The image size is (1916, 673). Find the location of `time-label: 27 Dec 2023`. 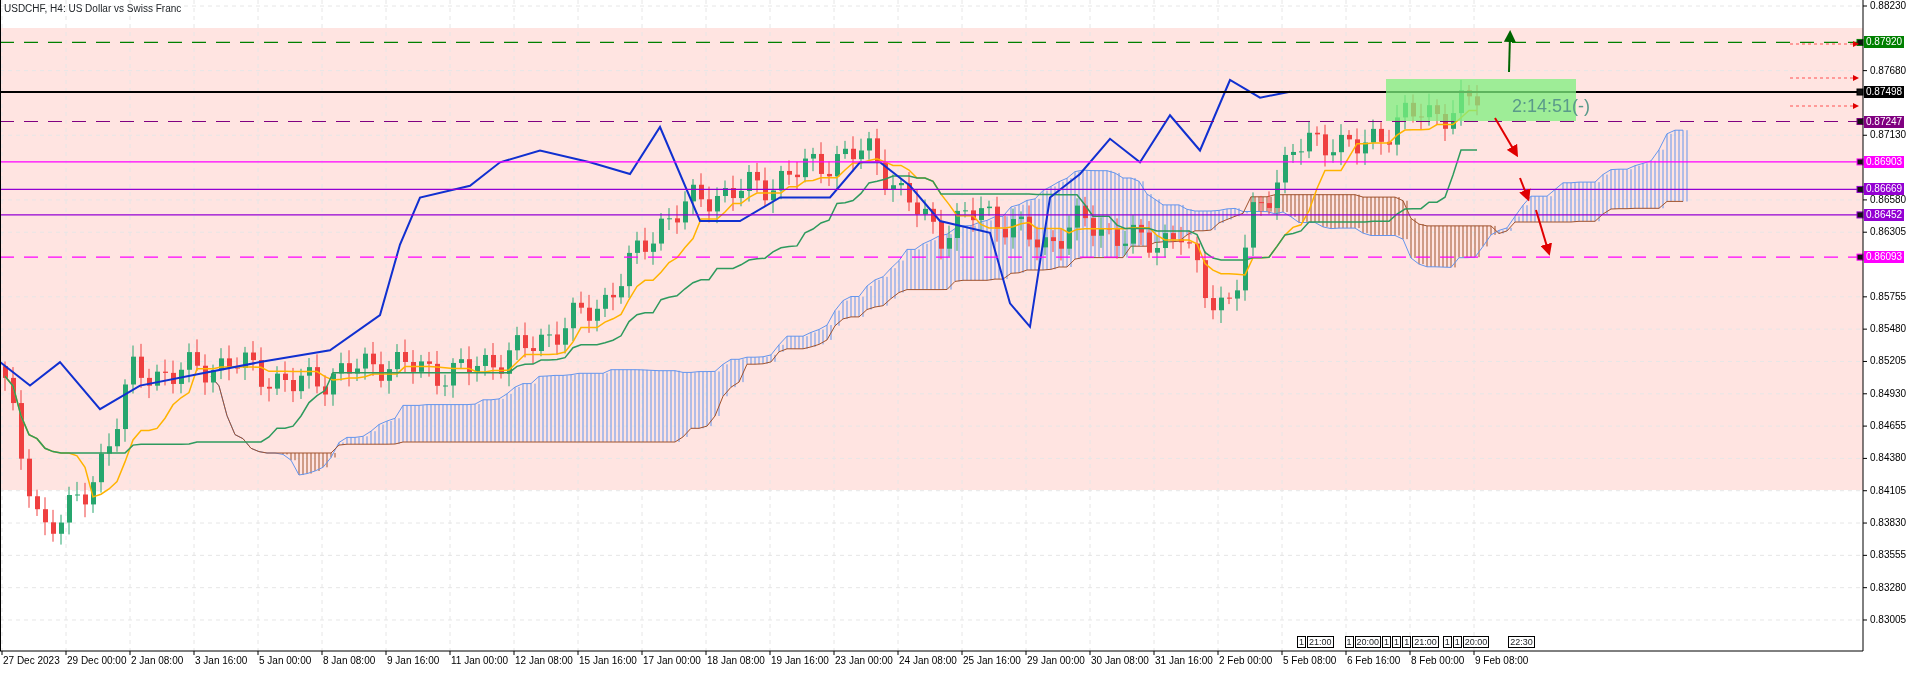

time-label: 27 Dec 2023 is located at coordinates (31, 661).